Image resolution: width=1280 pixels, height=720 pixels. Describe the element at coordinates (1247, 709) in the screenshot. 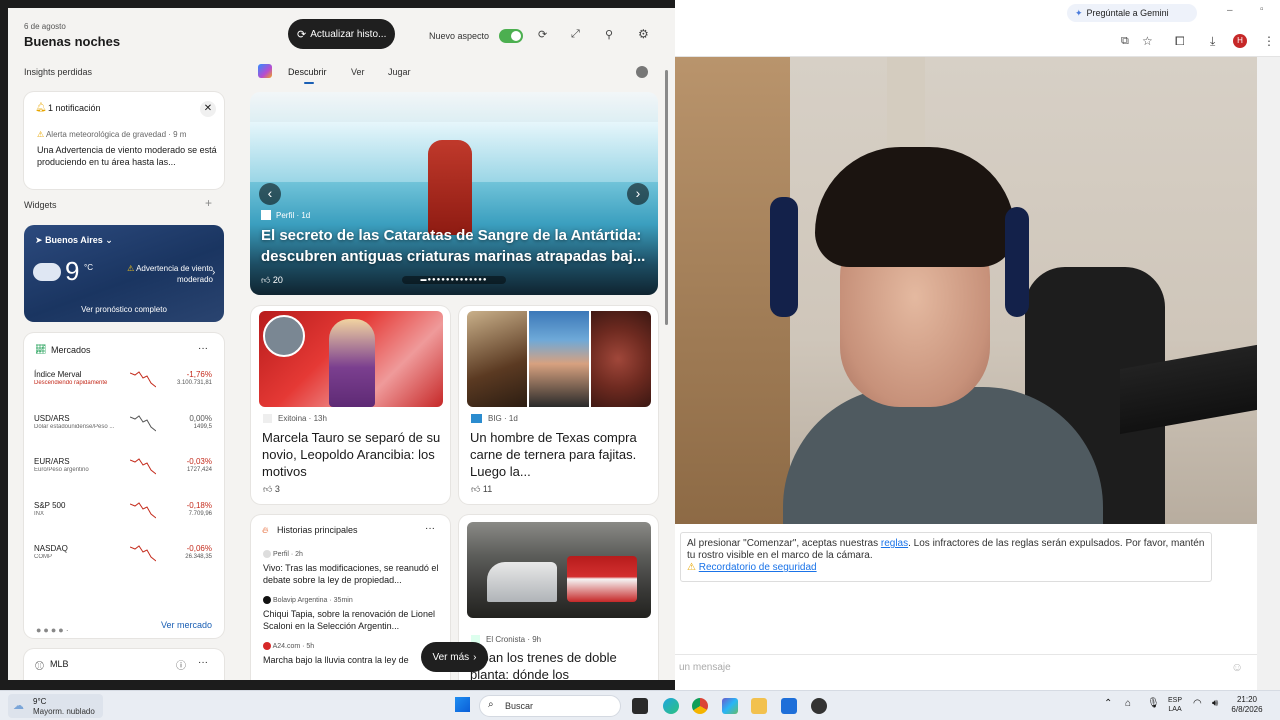

I see `clock-date: 6/8/2026` at that location.